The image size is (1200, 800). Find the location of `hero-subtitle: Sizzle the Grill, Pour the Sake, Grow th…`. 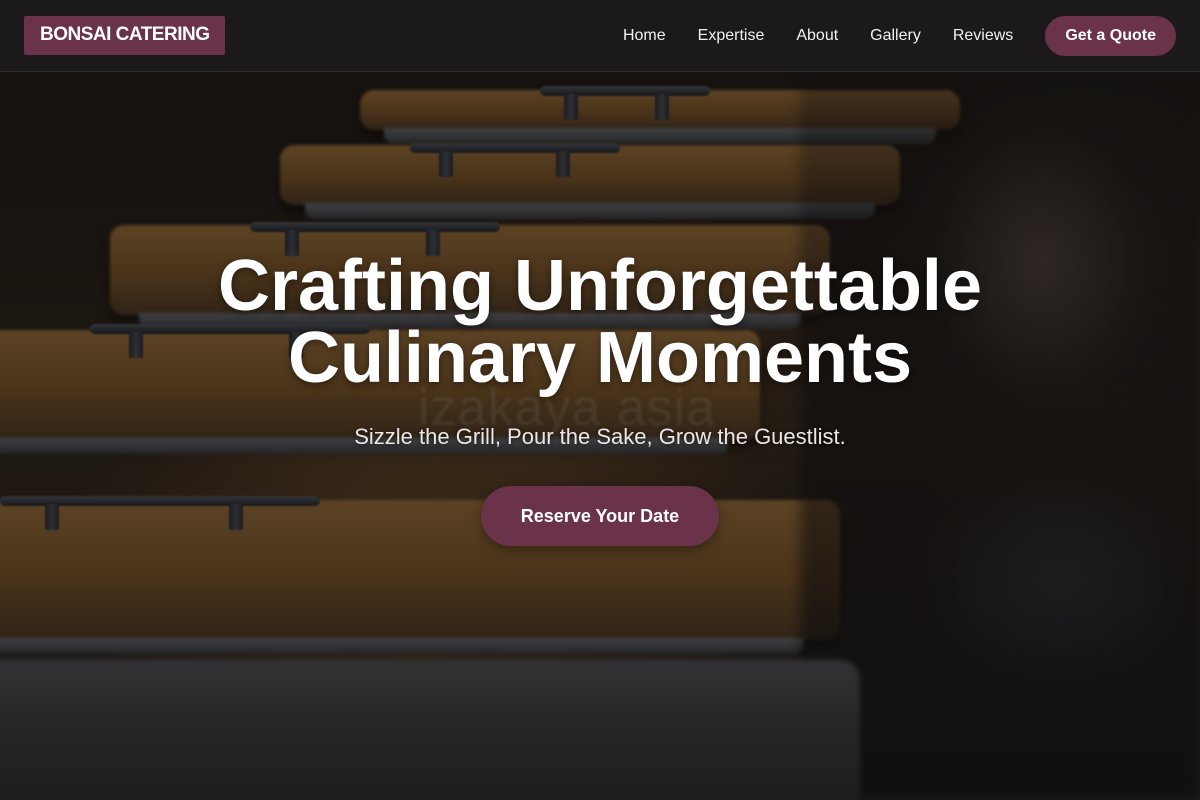

hero-subtitle: Sizzle the Grill, Pour the Sake, Grow th… is located at coordinates (600, 436).